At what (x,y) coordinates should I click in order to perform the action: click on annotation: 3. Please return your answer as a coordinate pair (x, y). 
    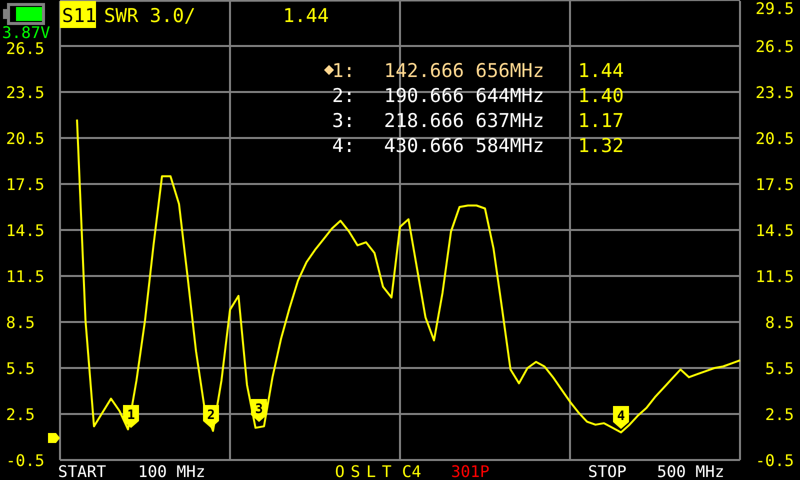
    Looking at the image, I should click on (259, 409).